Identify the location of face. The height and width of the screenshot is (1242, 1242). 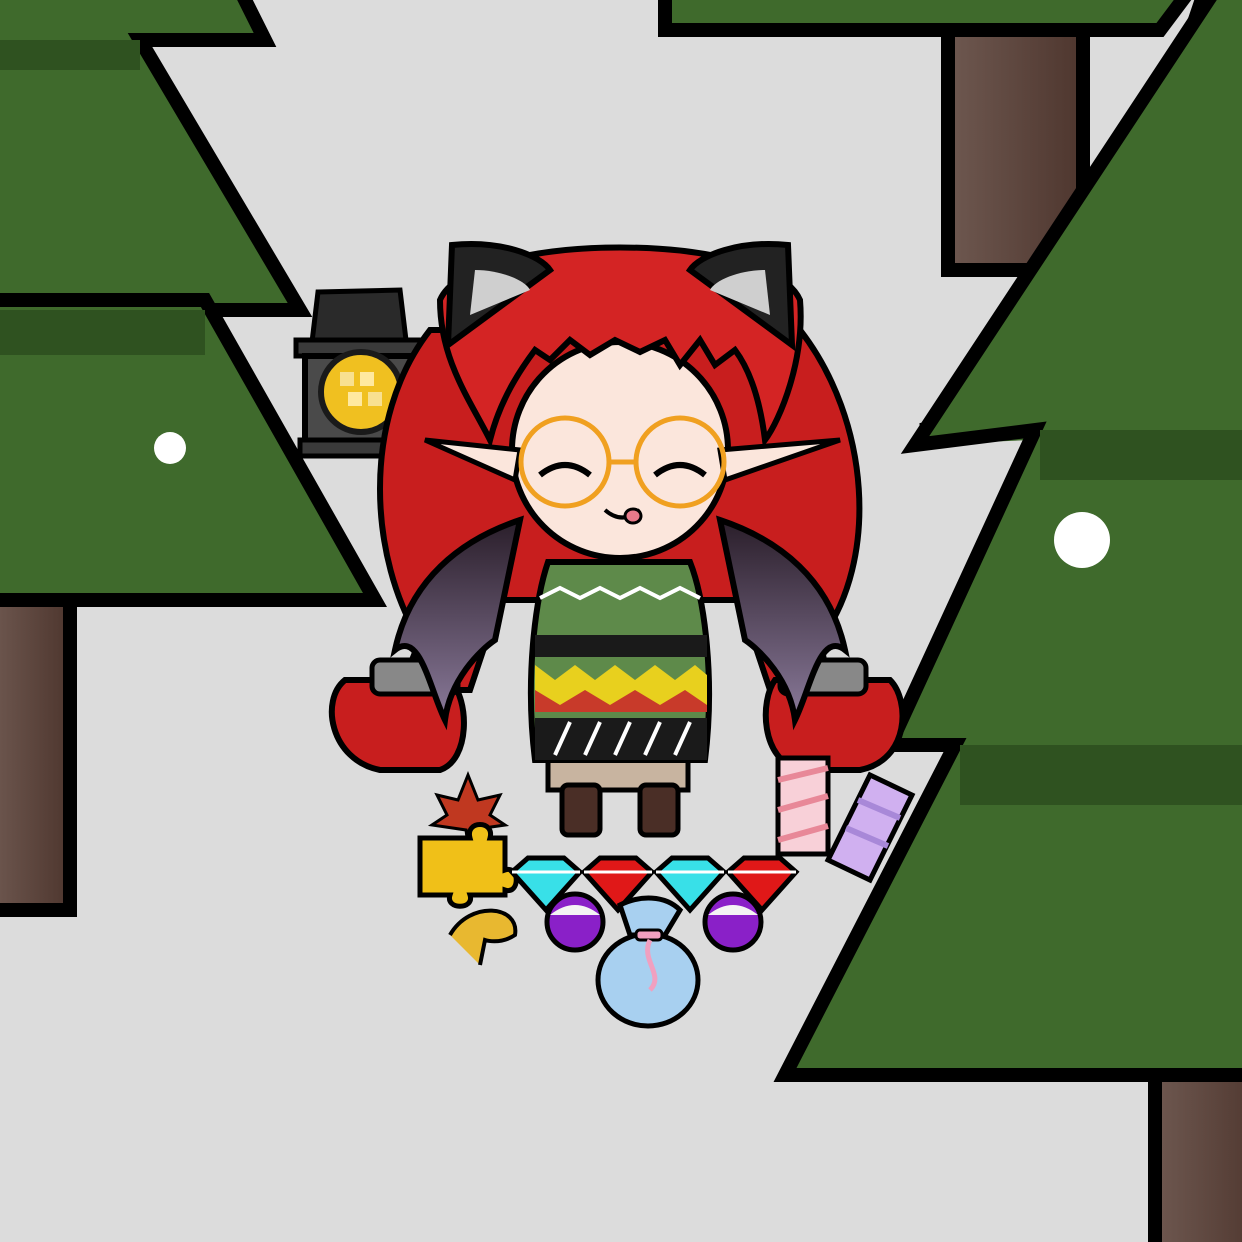
(620, 450).